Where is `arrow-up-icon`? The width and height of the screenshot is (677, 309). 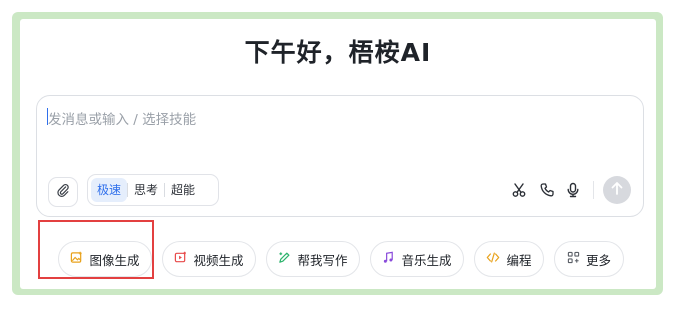
arrow-up-icon is located at coordinates (617, 190).